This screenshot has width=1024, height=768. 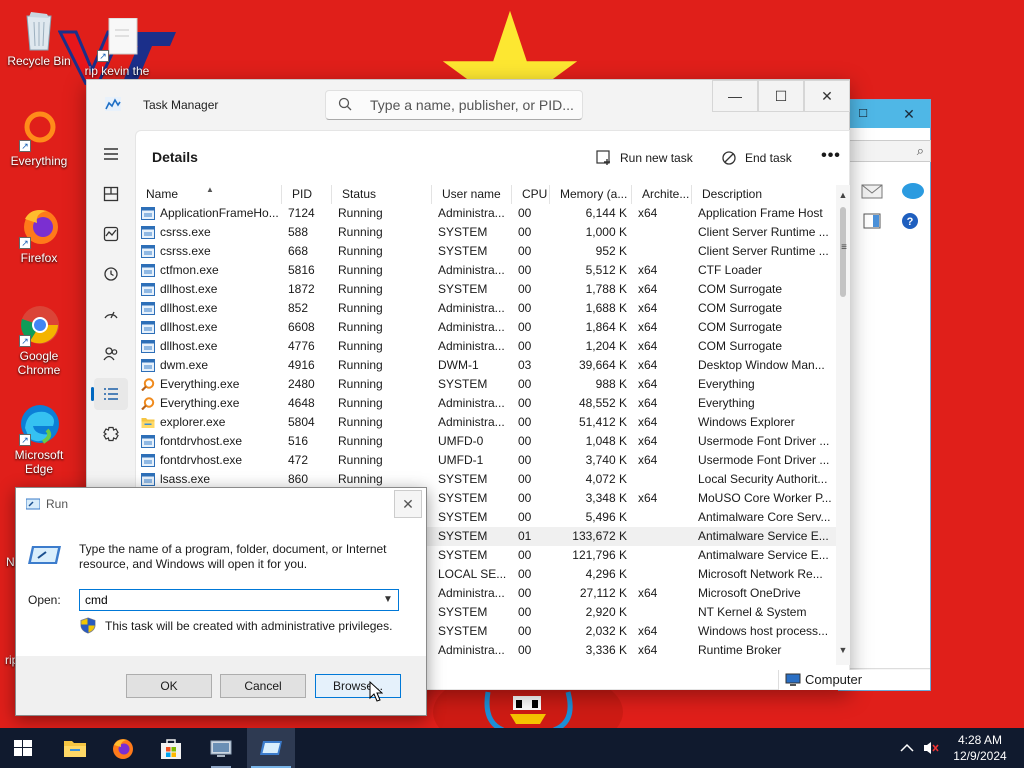 I want to click on nav-app-history, so click(x=111, y=274).